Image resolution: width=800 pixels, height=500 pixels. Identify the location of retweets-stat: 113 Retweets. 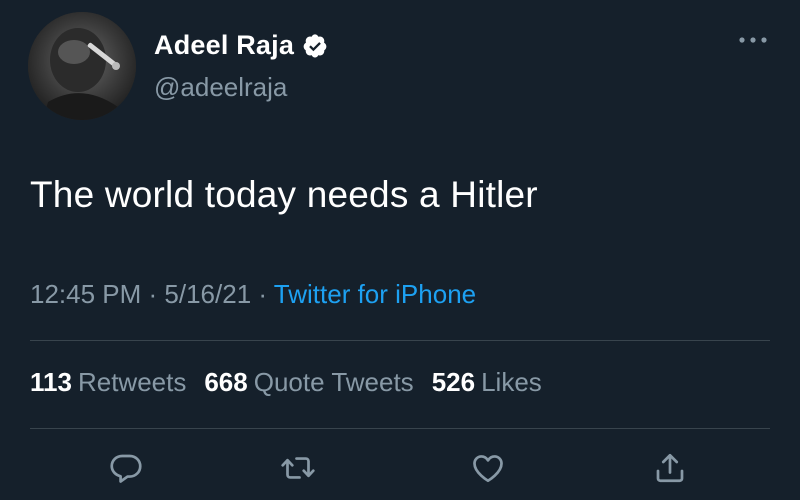
(108, 382).